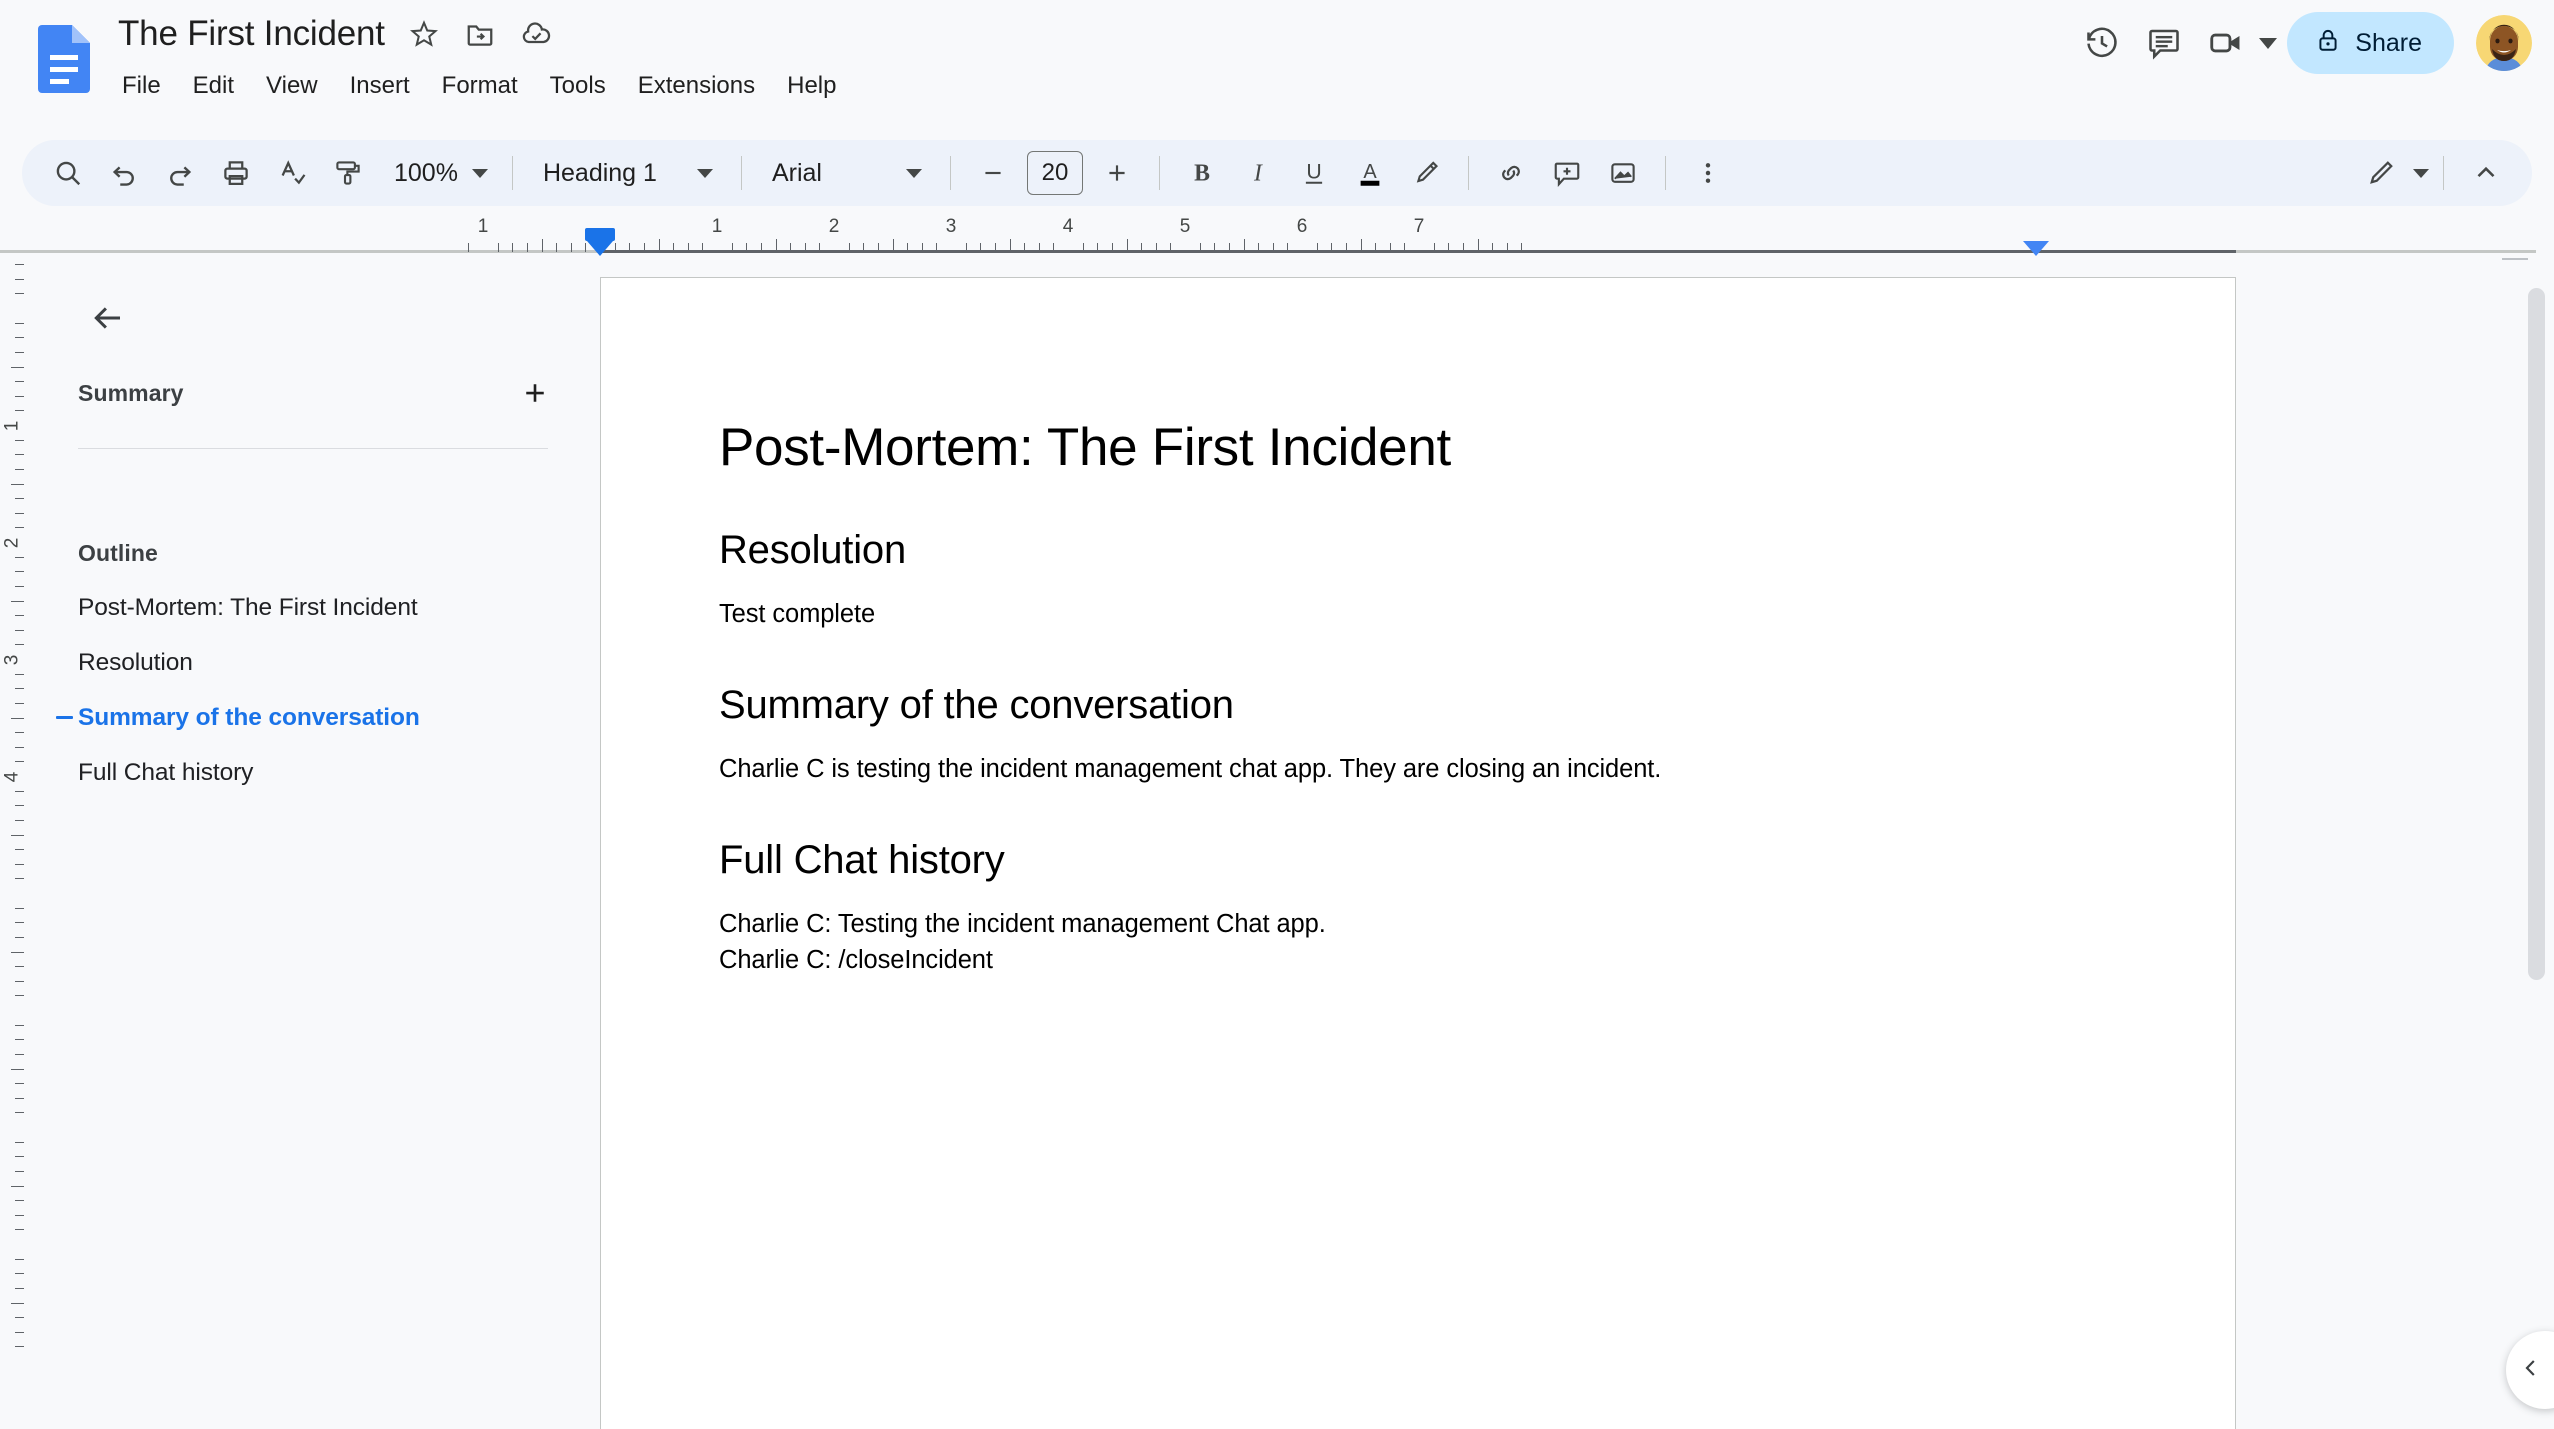  Describe the element at coordinates (600, 234) in the screenshot. I see `left-indent-marker` at that location.